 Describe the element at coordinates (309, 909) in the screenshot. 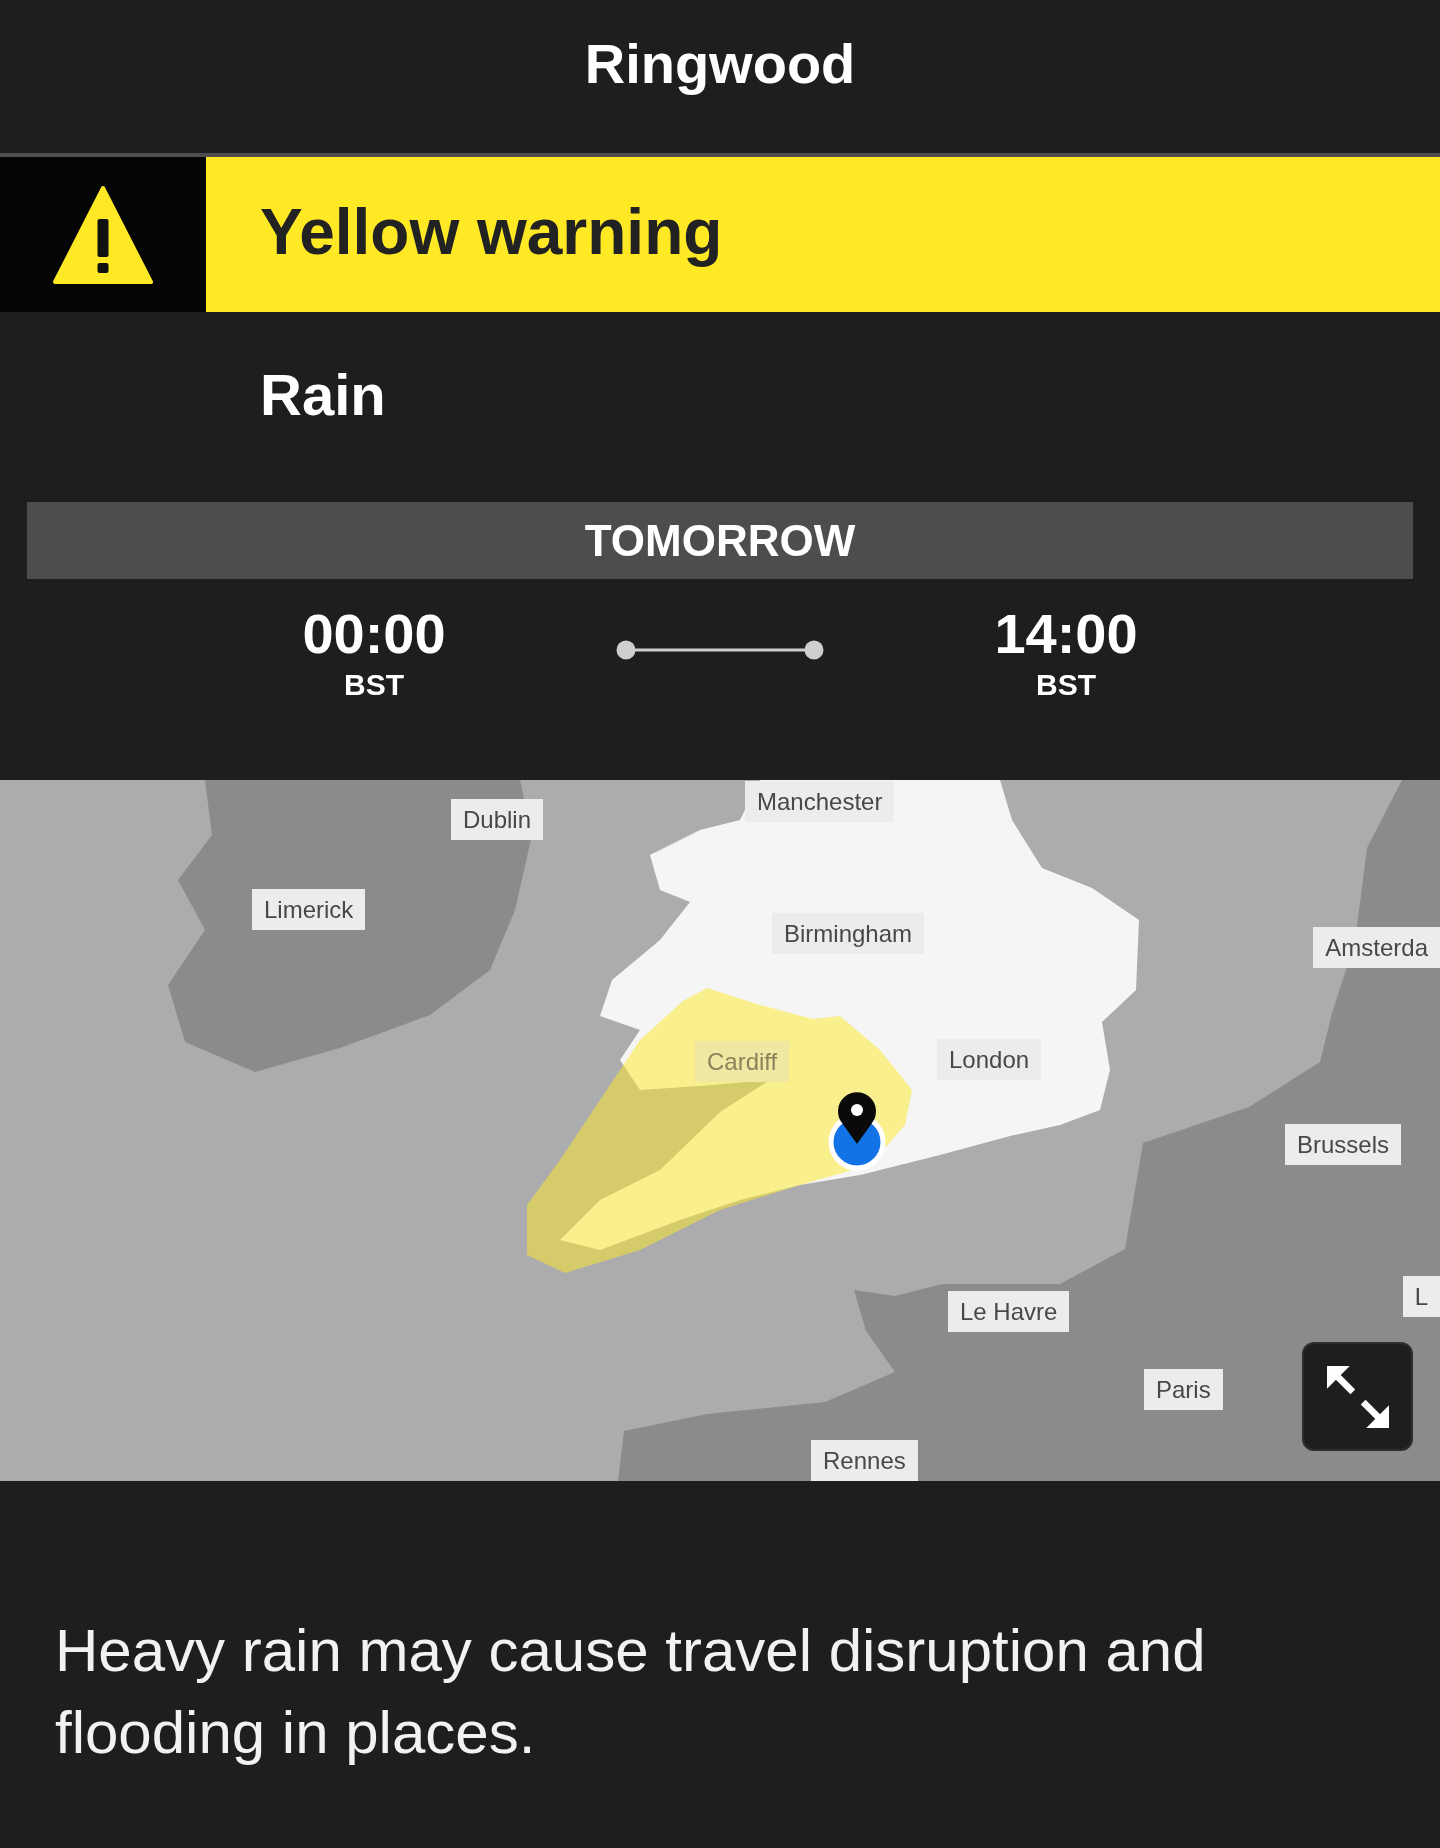

I see `place-label: Limerick` at that location.